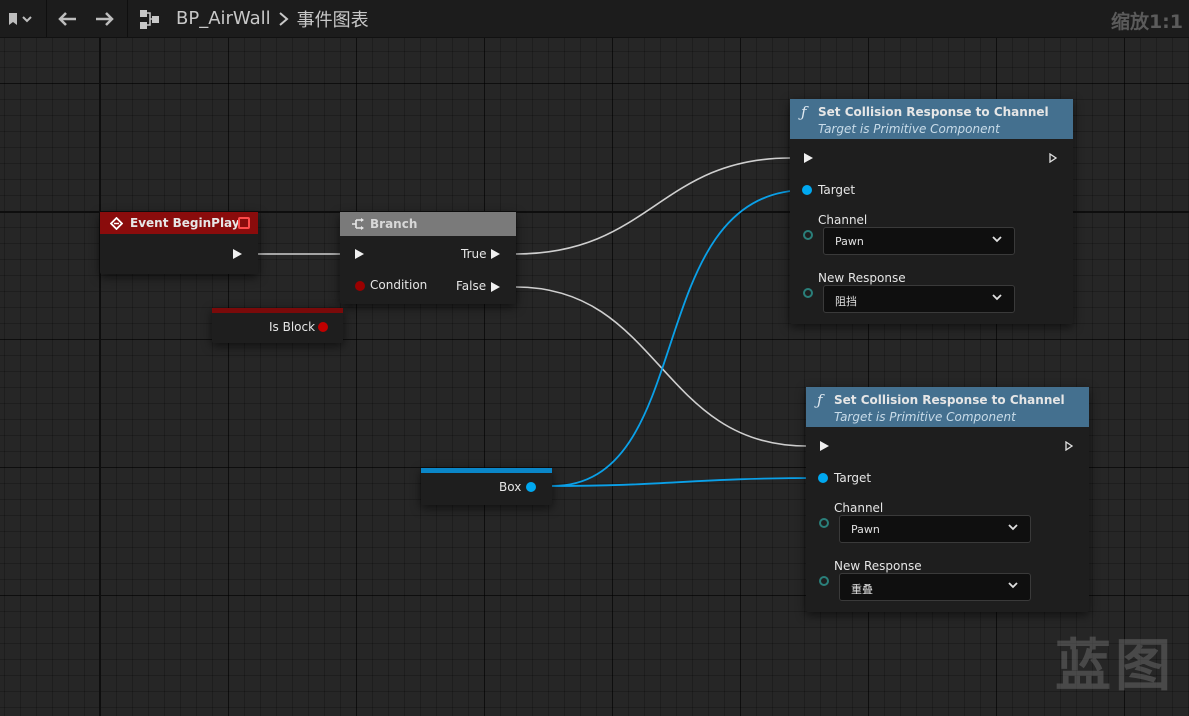 This screenshot has height=716, width=1189. I want to click on variable-label: Box, so click(510, 487).